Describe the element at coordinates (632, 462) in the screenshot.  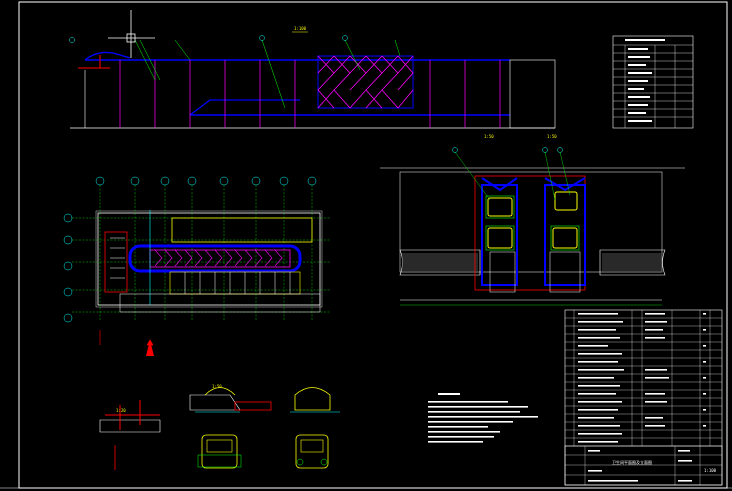
I see `sheet-title: 卫生间平面图及立面图` at that location.